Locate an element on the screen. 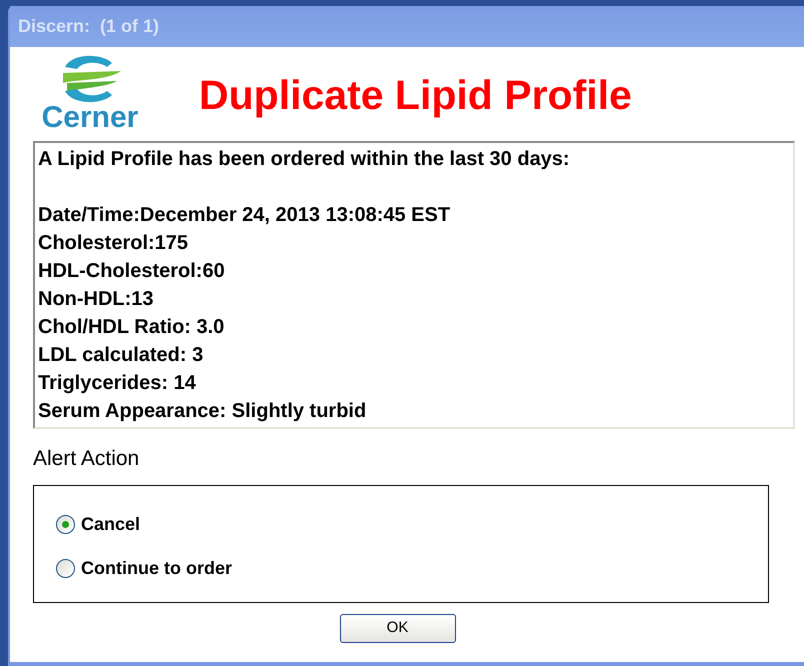  message-line: Chol/HDL Ratio: 3.0 is located at coordinates (132, 327).